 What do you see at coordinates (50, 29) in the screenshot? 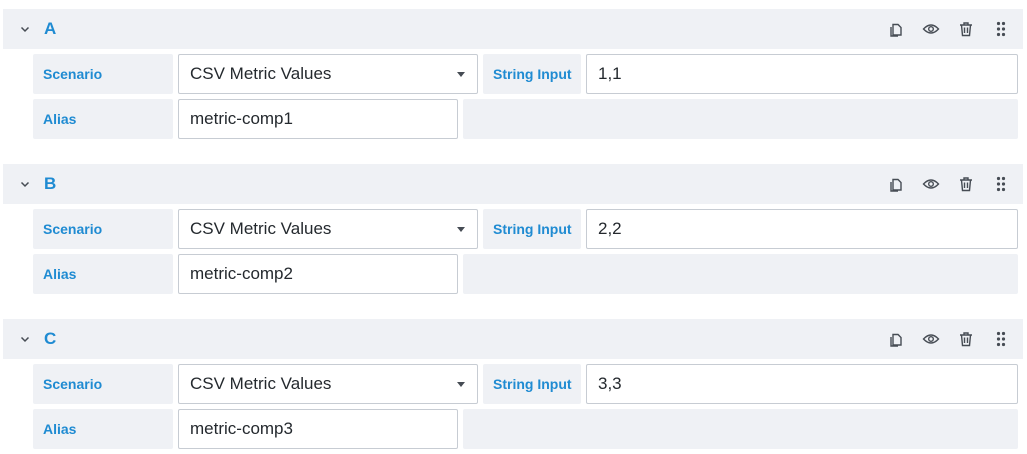
I see `query-ref-id: A` at bounding box center [50, 29].